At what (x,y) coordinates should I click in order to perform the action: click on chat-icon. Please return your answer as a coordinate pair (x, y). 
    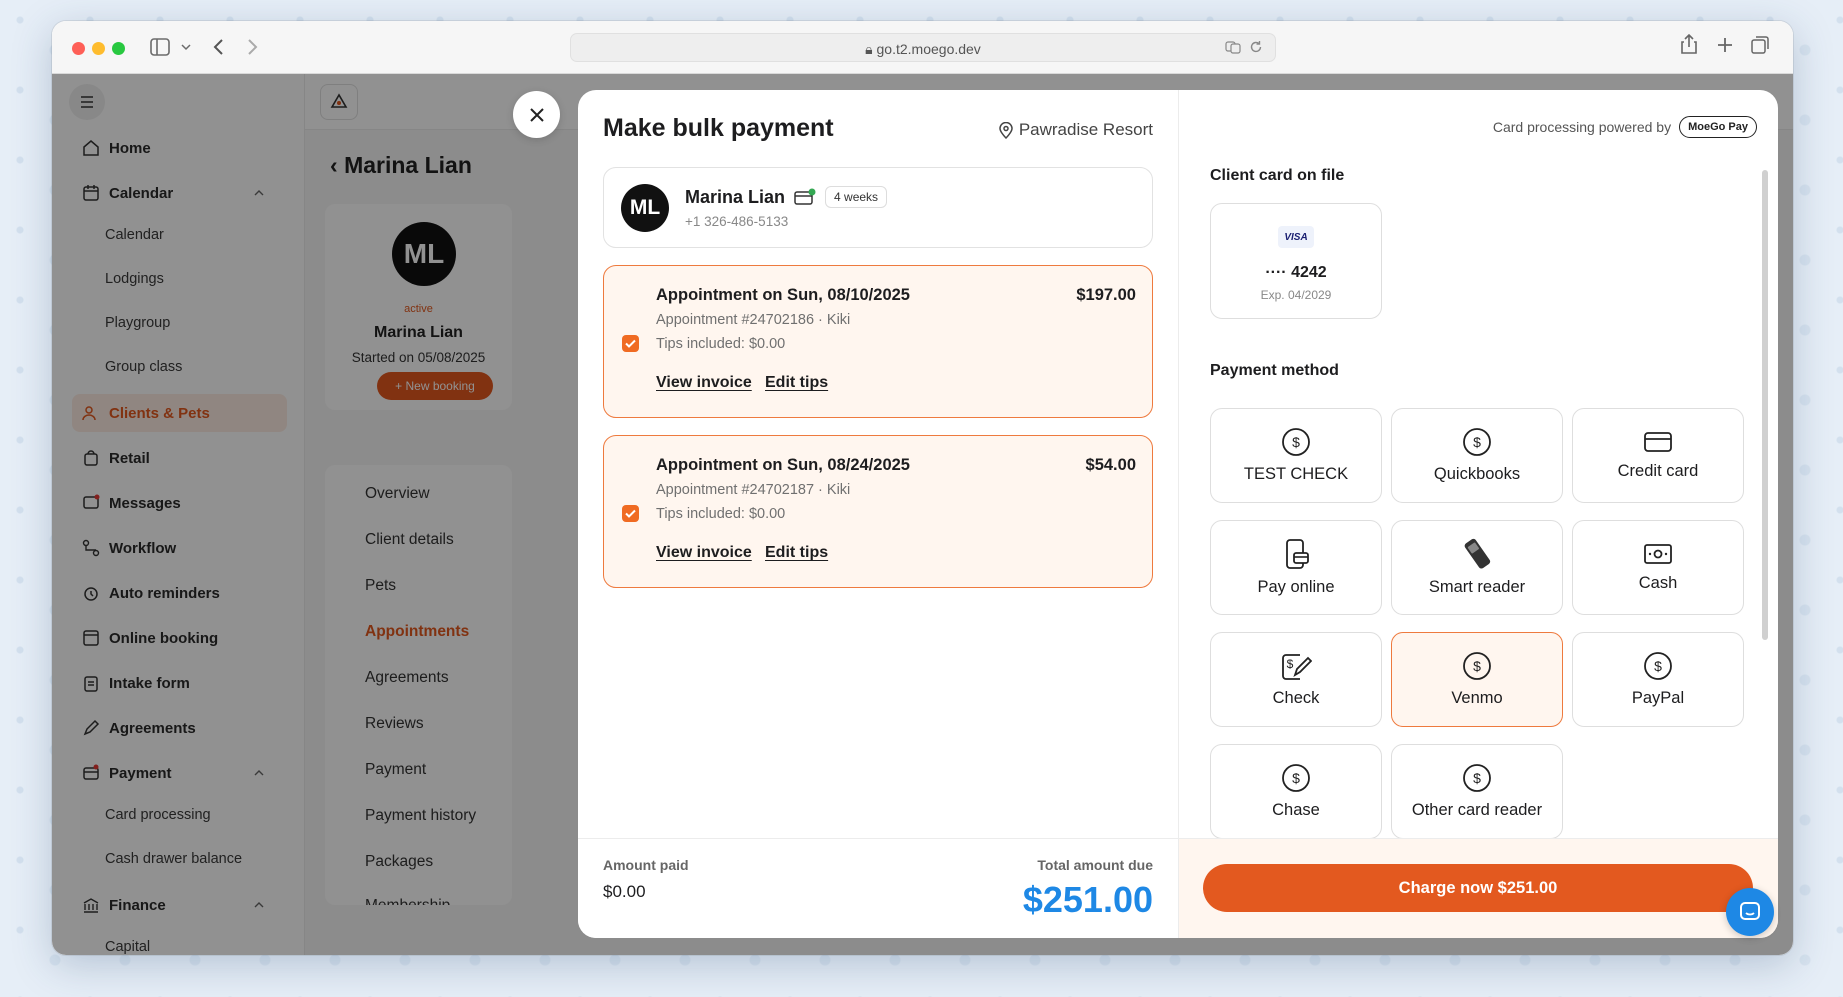
    Looking at the image, I should click on (1750, 911).